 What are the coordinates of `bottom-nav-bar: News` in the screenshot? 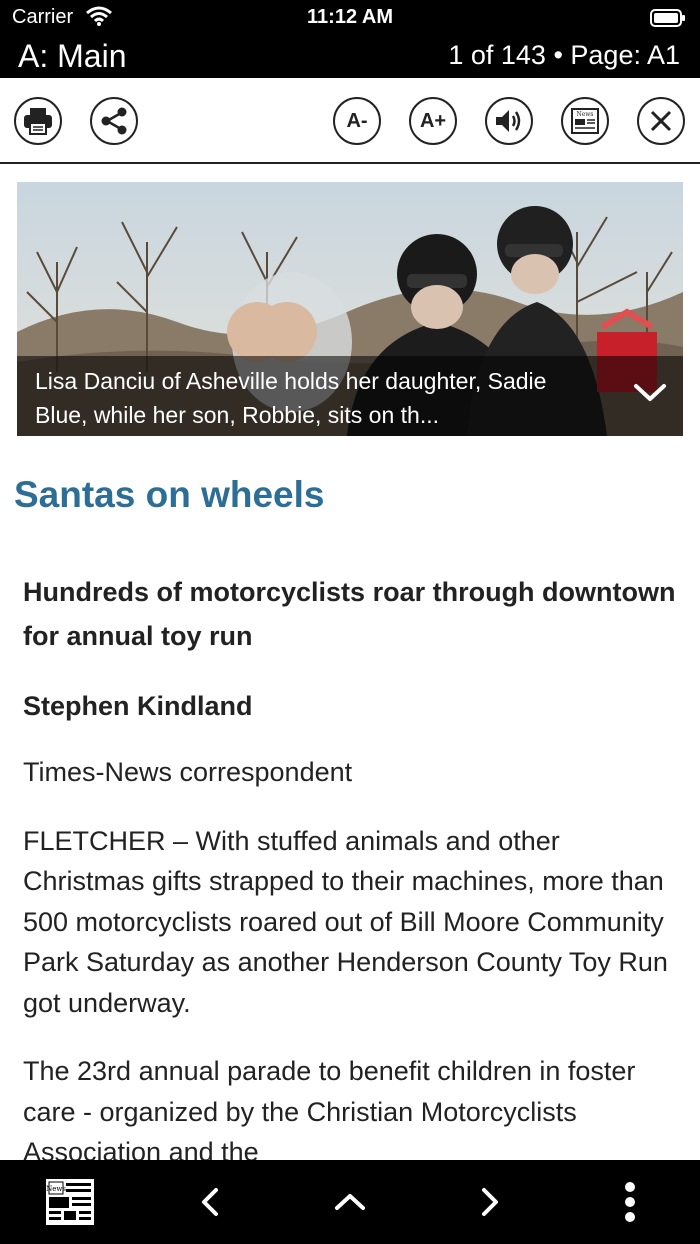 It's located at (350, 1202).